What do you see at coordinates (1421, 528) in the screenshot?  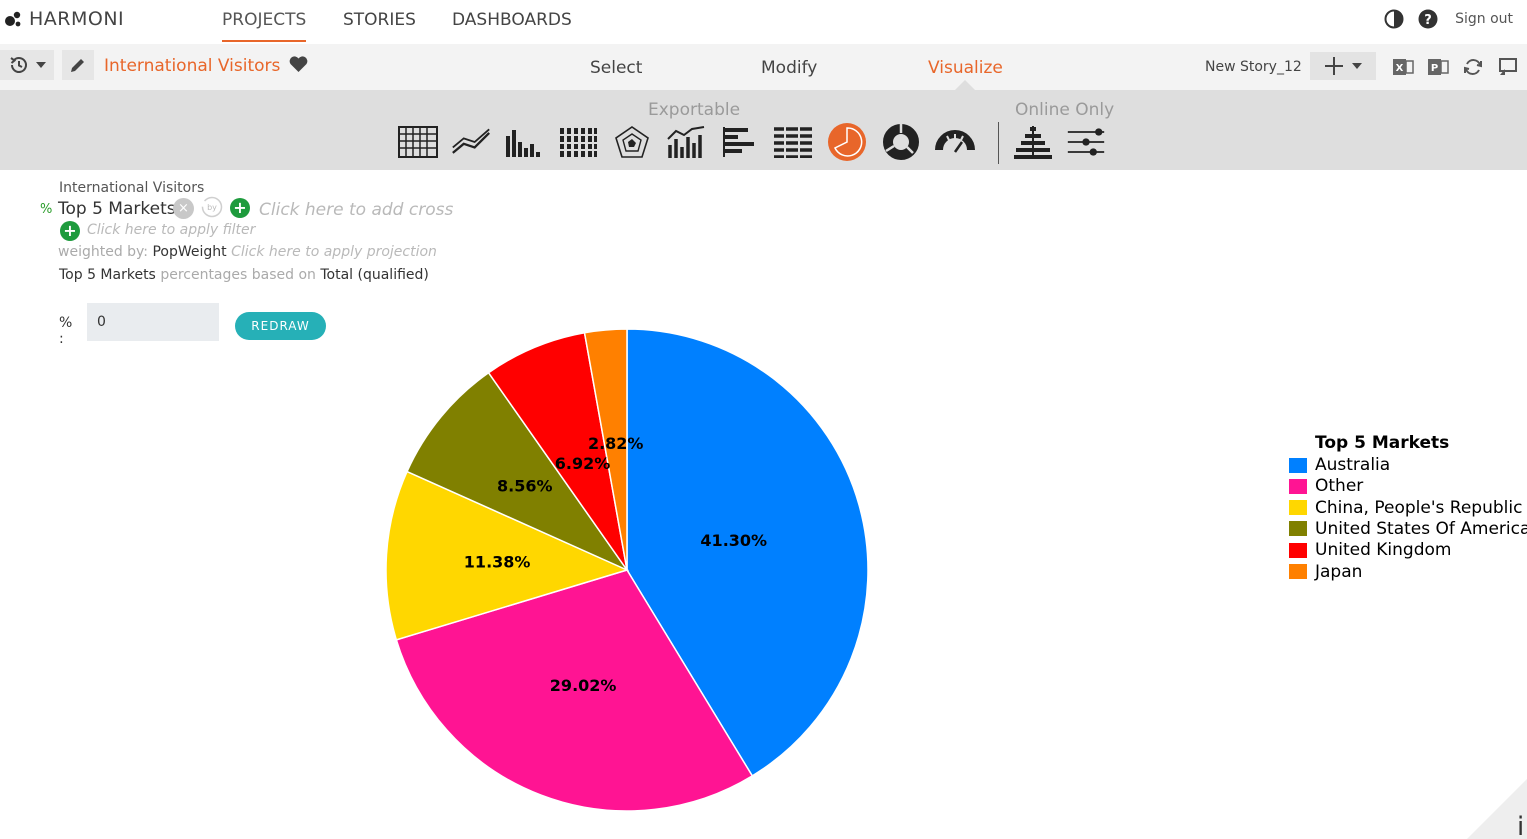 I see `legend-label: United States Of America` at bounding box center [1421, 528].